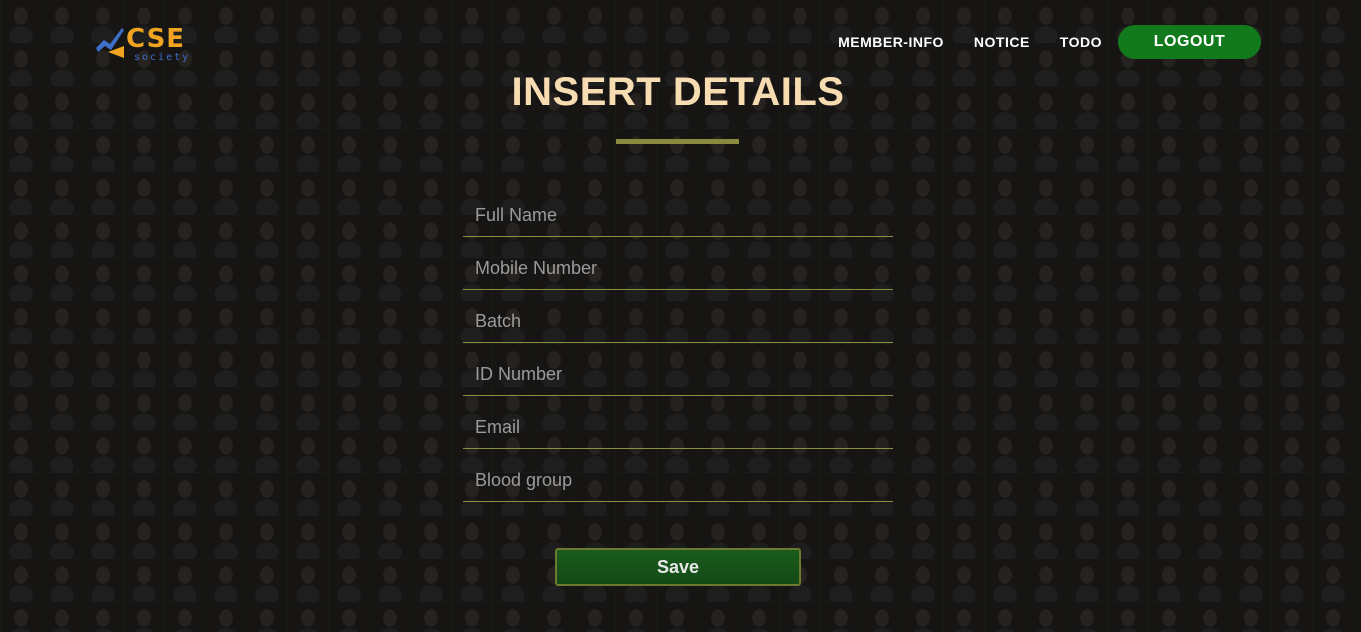  I want to click on batch-field, so click(678, 319).